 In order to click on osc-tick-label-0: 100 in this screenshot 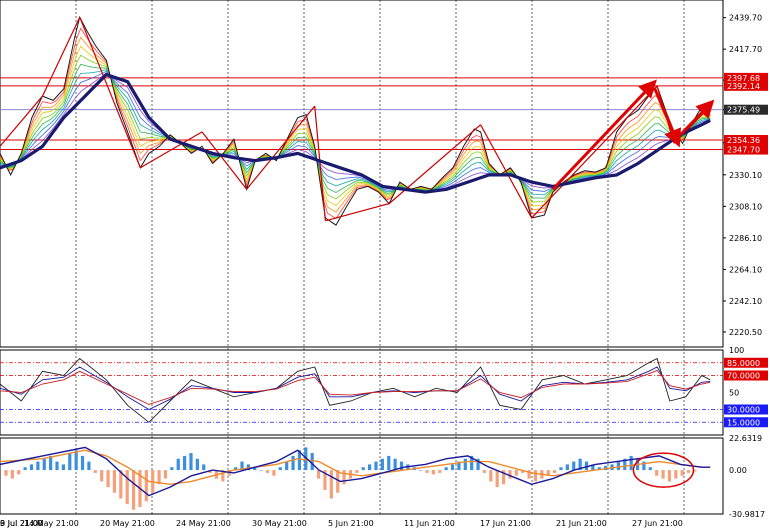, I will do `click(736, 350)`.